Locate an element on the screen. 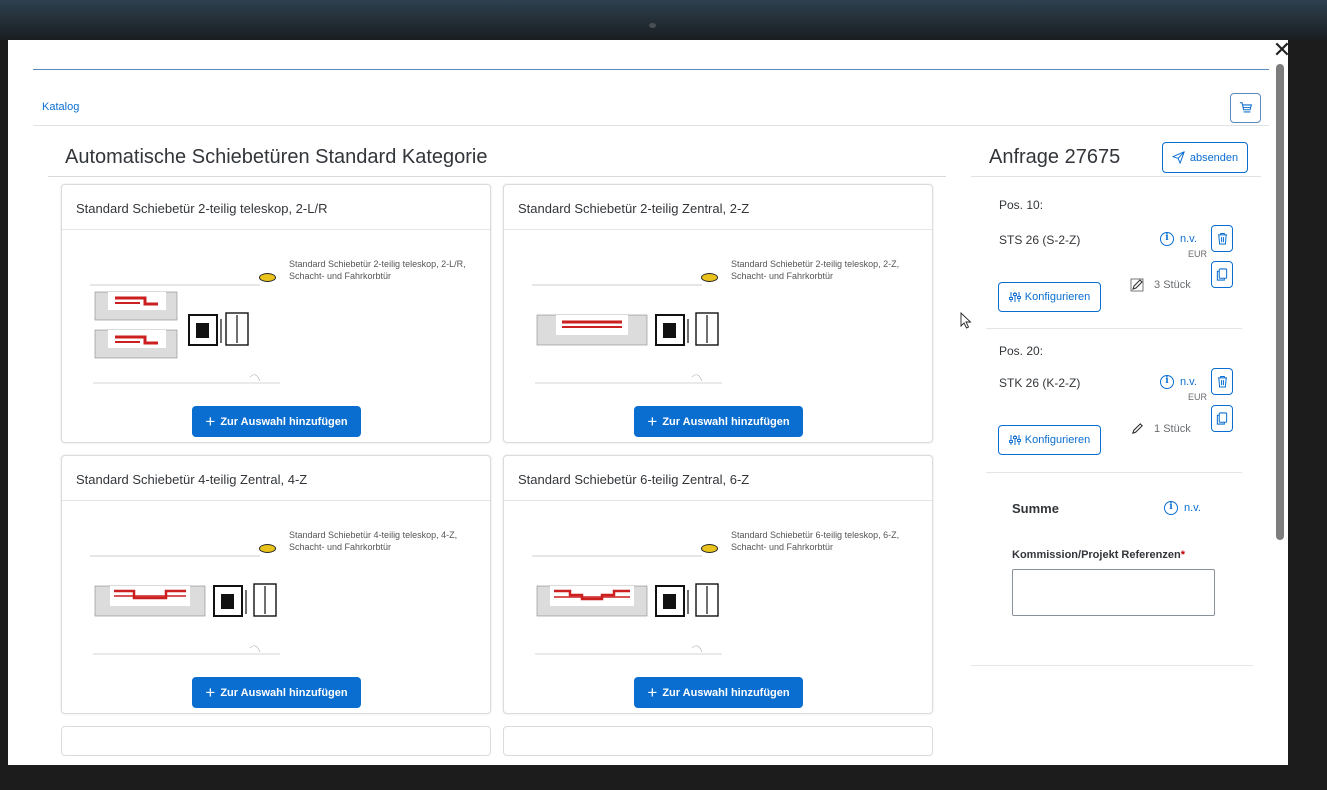 The image size is (1327, 790). door-drawing-2z is located at coordinates (627, 334).